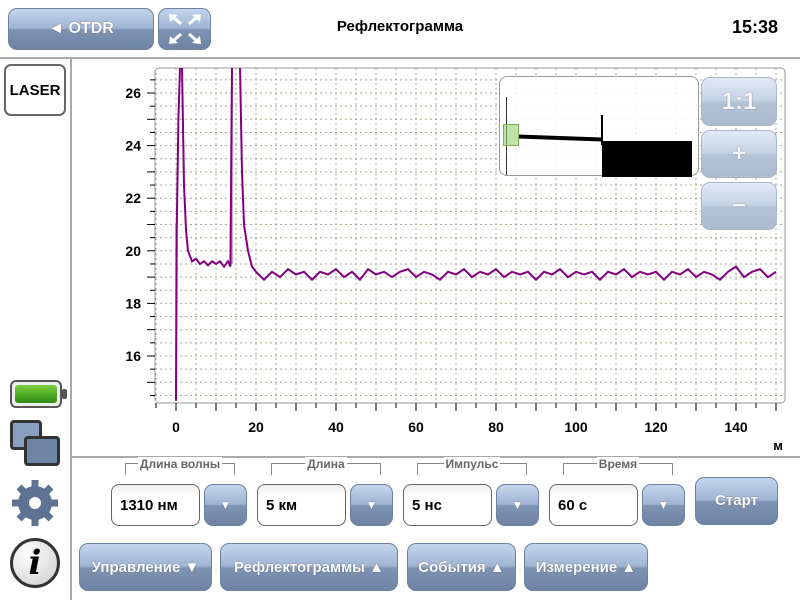  What do you see at coordinates (647, 159) in the screenshot?
I see `minimap-noise` at bounding box center [647, 159].